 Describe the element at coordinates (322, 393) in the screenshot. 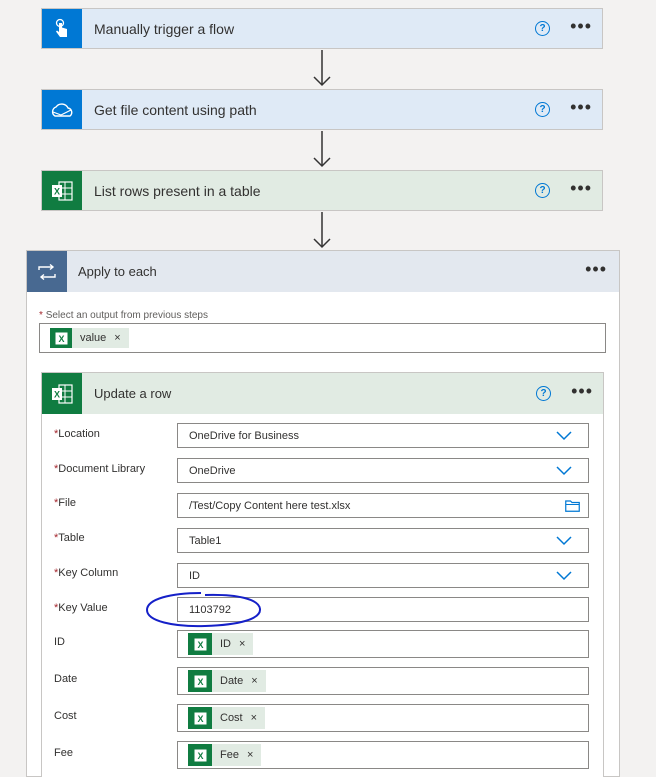

I see `update-row-header: X Update a row ? •••` at that location.